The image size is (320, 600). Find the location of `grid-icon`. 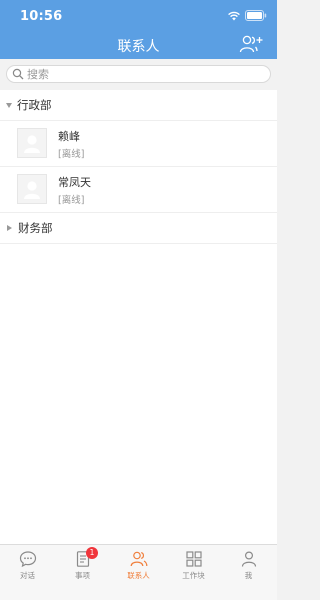

grid-icon is located at coordinates (193, 559).